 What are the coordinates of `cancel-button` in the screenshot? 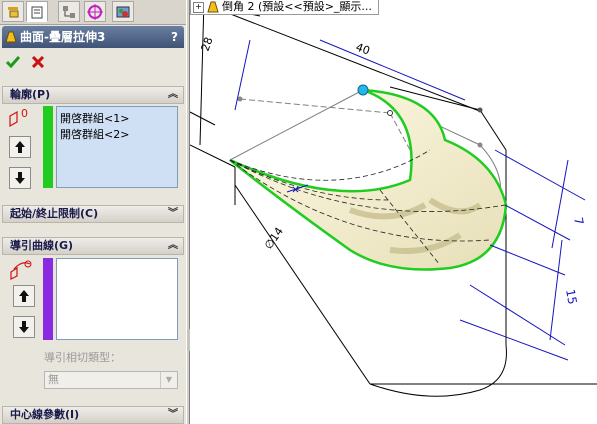 It's located at (38, 62).